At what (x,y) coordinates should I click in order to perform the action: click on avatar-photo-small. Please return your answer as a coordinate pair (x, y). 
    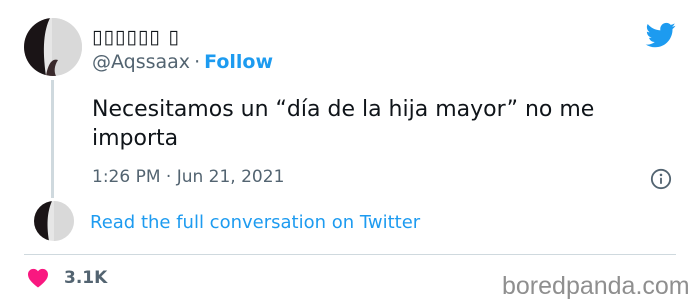
    Looking at the image, I should click on (54, 221).